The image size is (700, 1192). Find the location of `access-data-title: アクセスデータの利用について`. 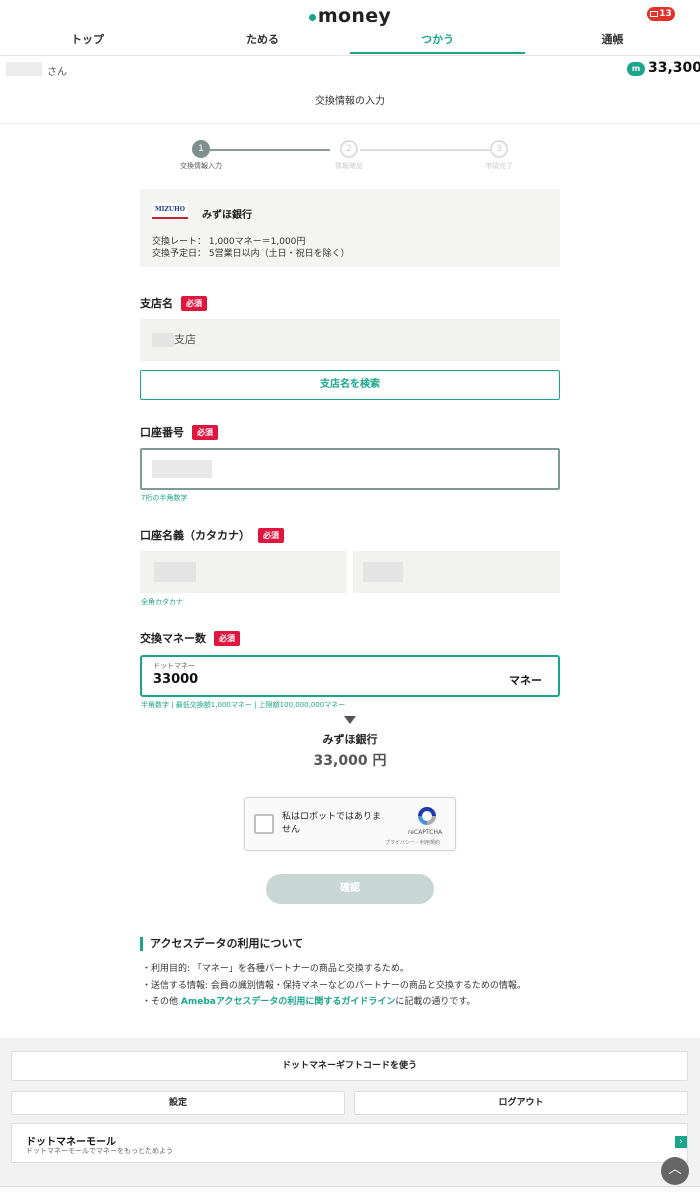

access-data-title: アクセスデータの利用について is located at coordinates (221, 944).